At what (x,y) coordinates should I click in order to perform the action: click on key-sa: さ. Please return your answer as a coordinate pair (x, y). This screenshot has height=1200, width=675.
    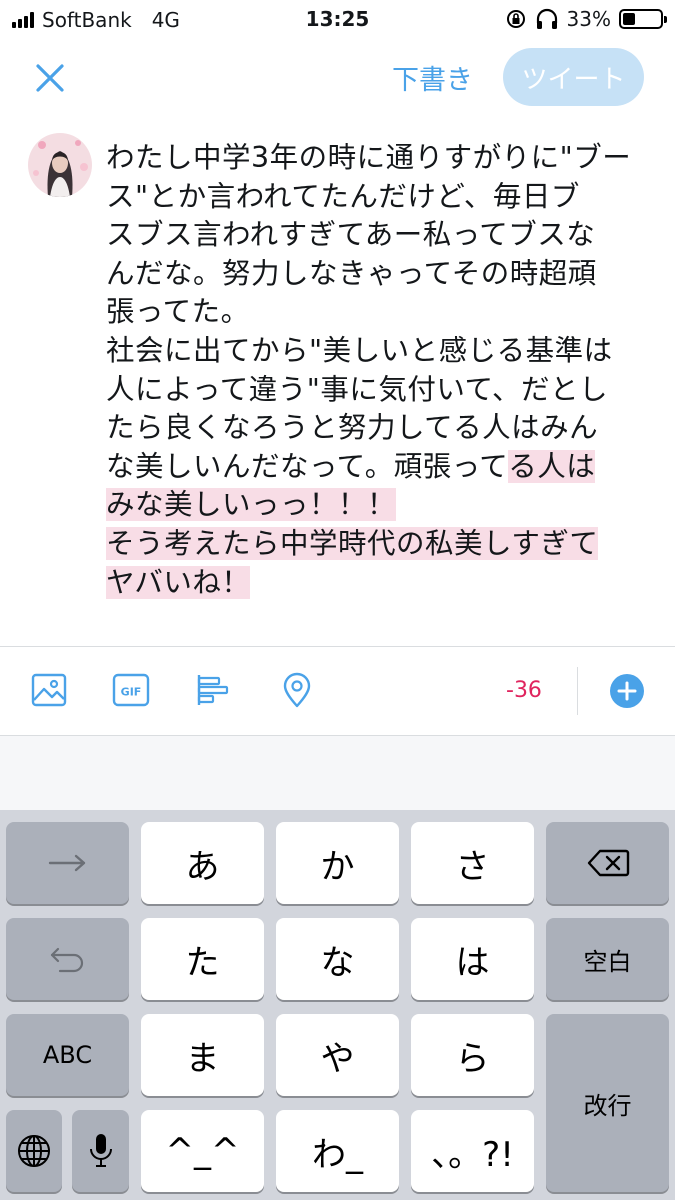
    Looking at the image, I should click on (472, 863).